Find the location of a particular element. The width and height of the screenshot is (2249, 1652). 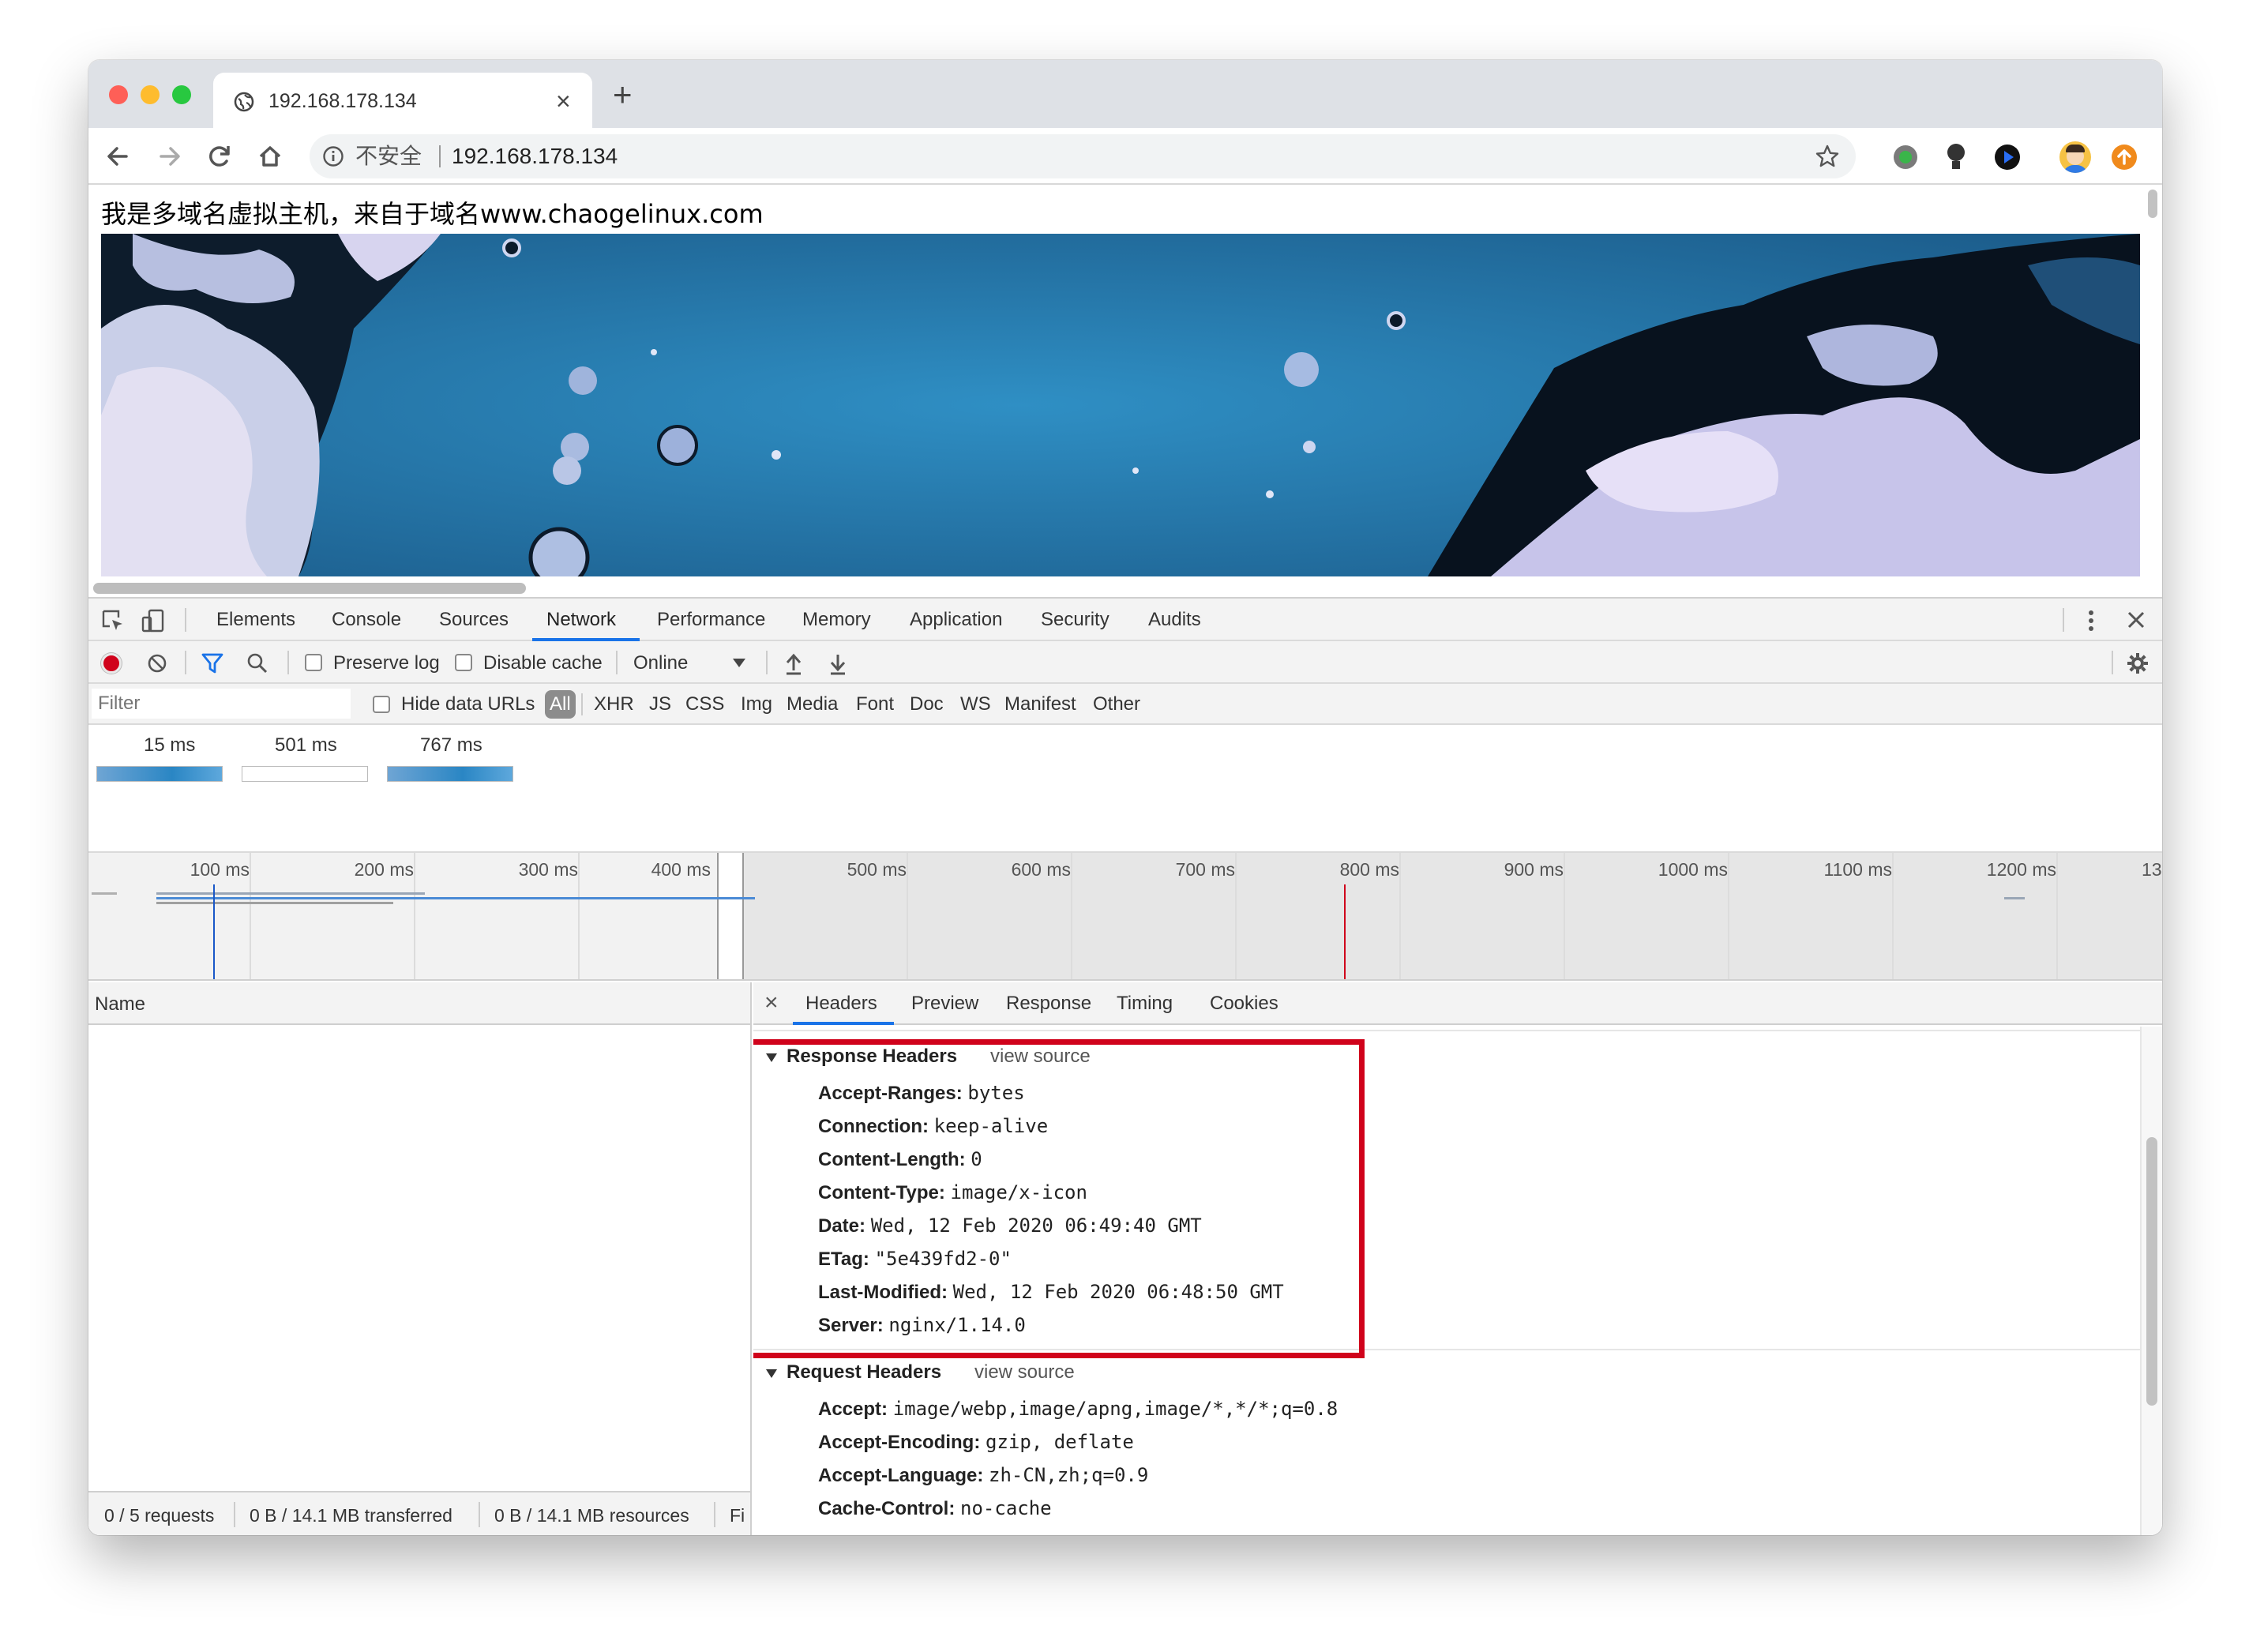

network-toolbar: Preserve log Disable cache Online is located at coordinates (1125, 662).